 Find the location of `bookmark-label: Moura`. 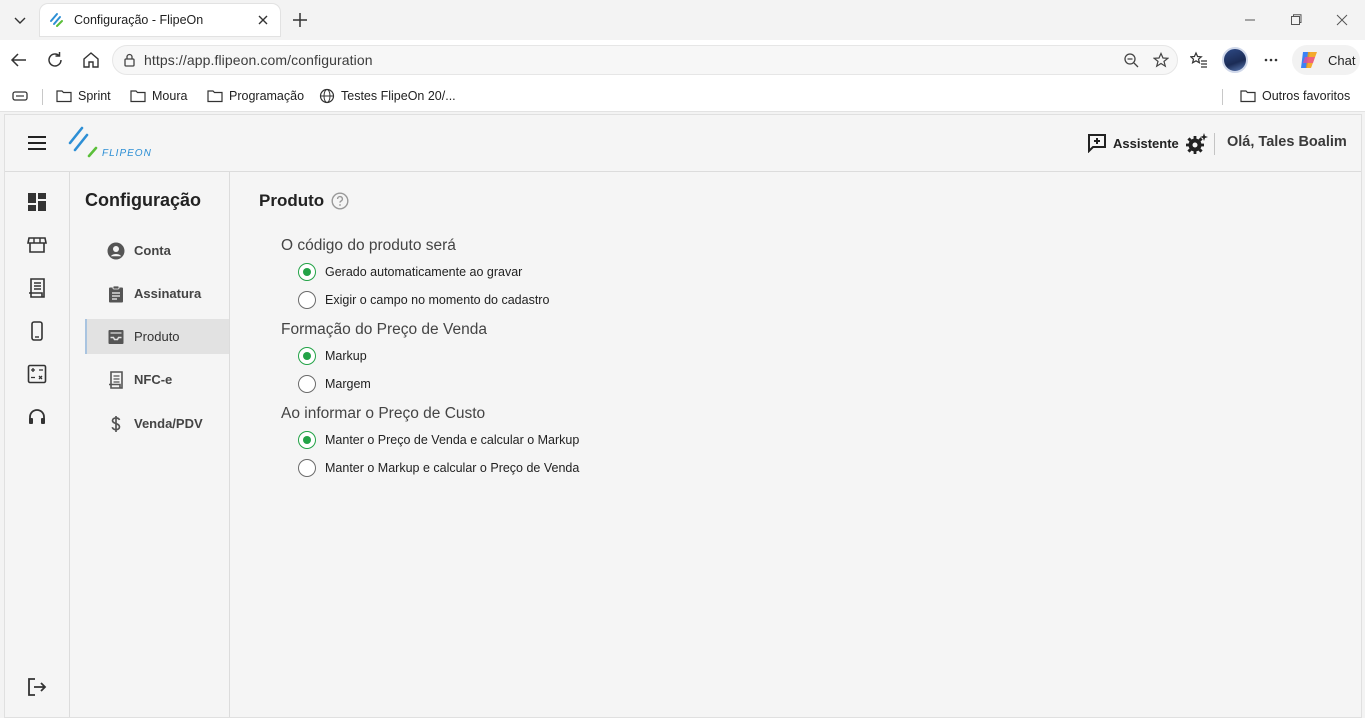

bookmark-label: Moura is located at coordinates (170, 96).